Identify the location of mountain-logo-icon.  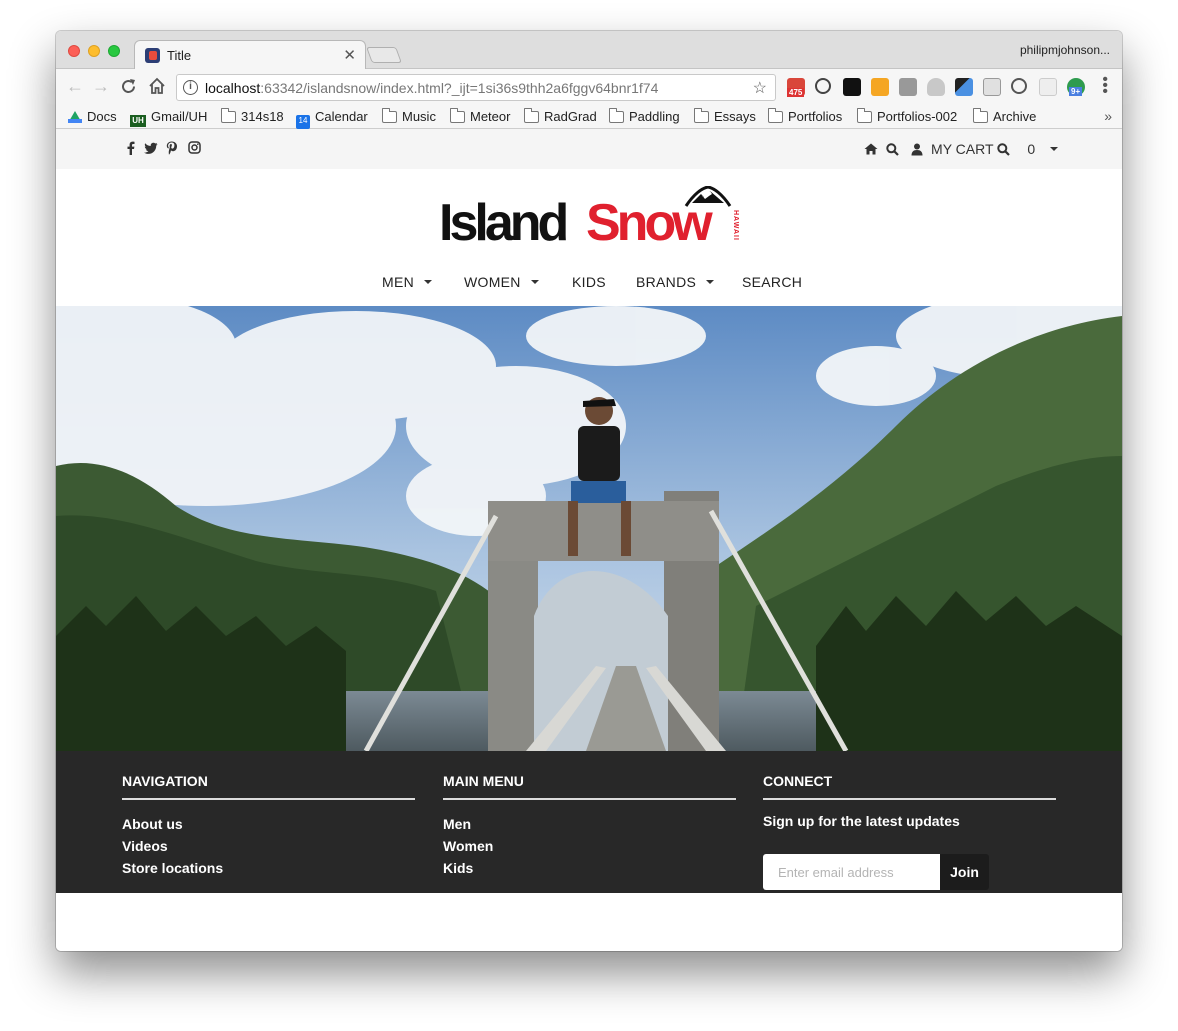
(708, 196).